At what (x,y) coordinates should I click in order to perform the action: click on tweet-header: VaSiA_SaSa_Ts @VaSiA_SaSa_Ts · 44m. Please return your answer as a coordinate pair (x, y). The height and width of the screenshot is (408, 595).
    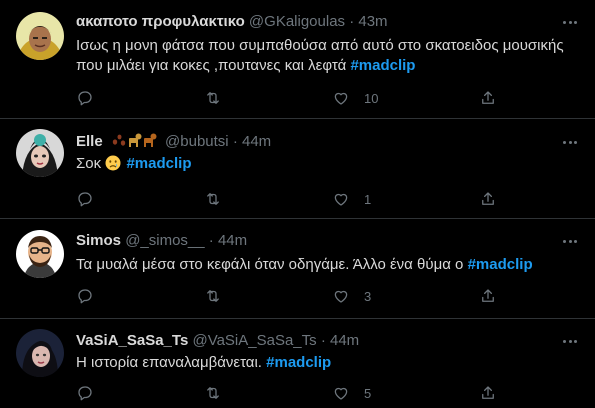
    Looking at the image, I should click on (315, 341).